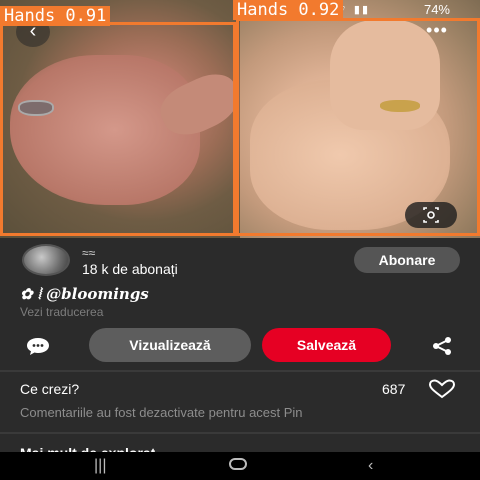 The width and height of the screenshot is (480, 480). Describe the element at coordinates (442, 389) in the screenshot. I see `heart-icon` at that location.